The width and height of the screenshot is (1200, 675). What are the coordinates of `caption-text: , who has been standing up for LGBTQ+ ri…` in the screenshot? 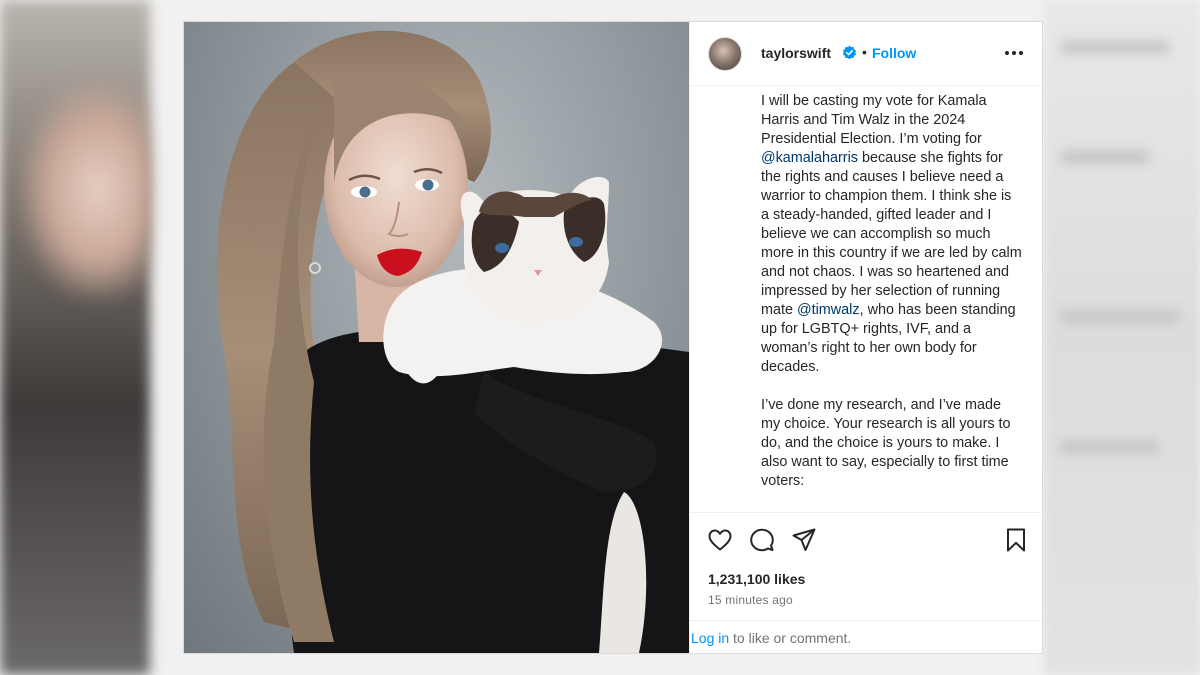 It's located at (888, 395).